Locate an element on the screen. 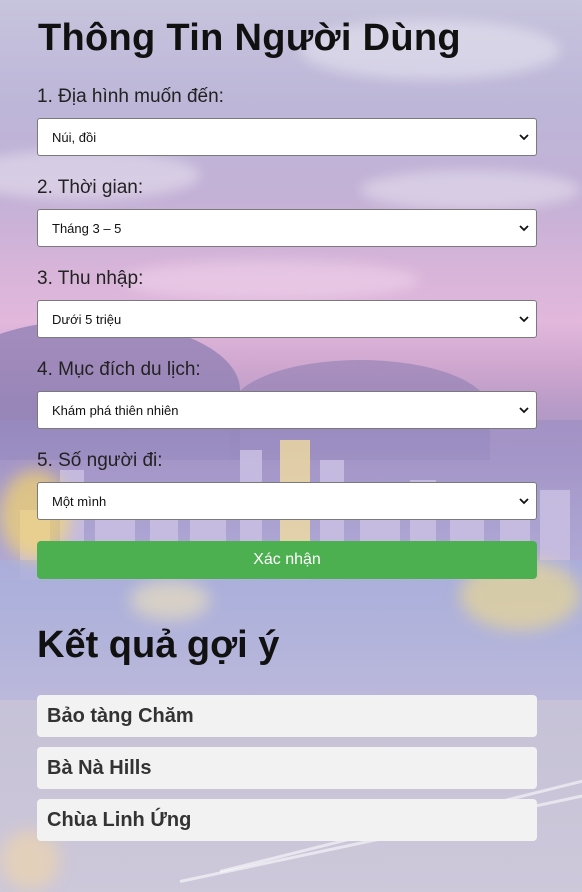 The width and height of the screenshot is (582, 892). income-label: 3. Thu nhập: is located at coordinates (90, 278).